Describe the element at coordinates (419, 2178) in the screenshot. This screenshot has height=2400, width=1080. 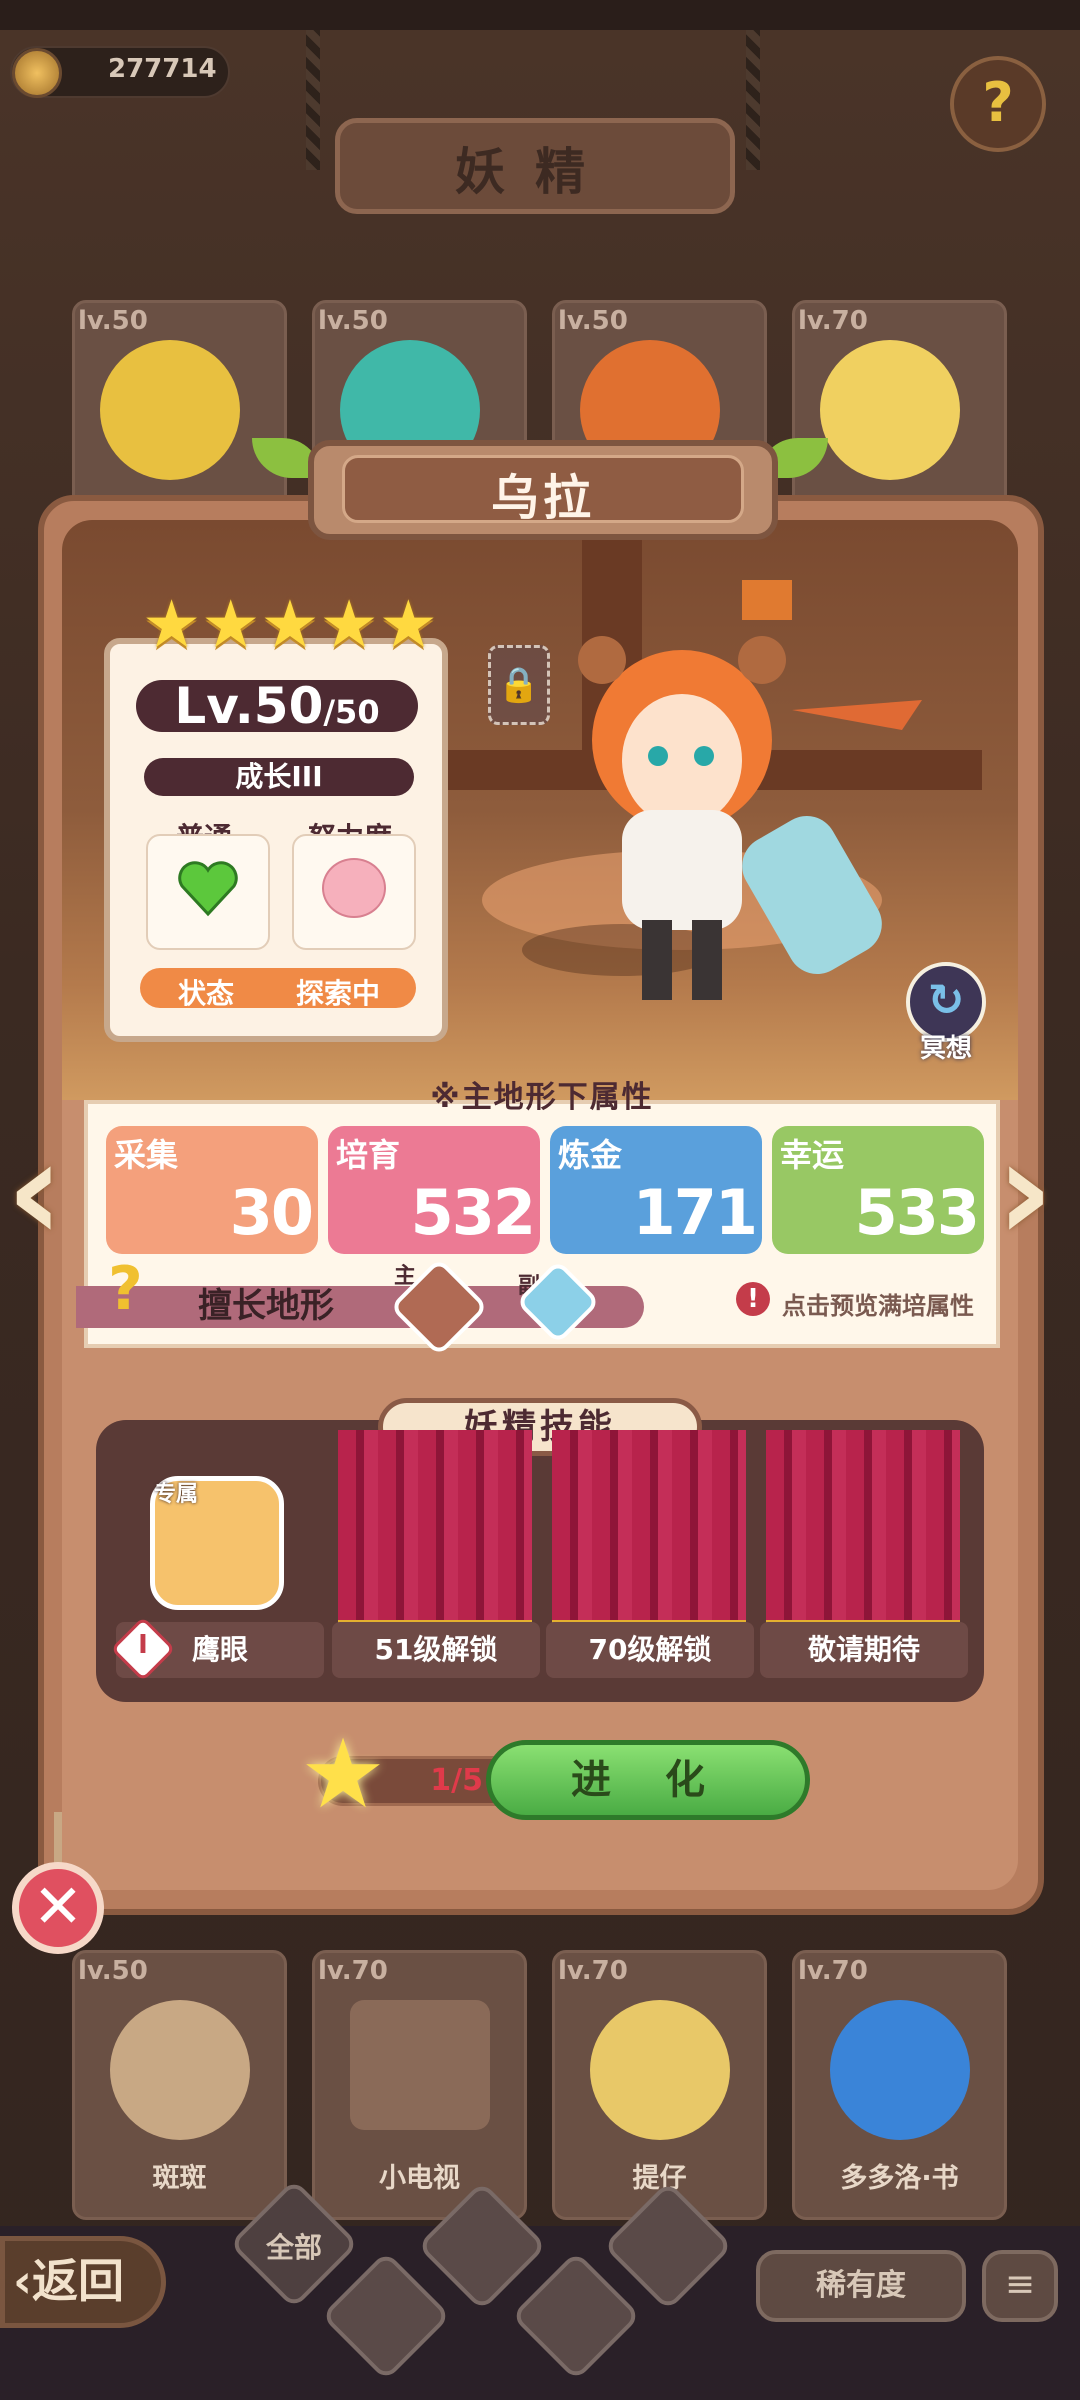
I see `card-name: 小电视` at that location.